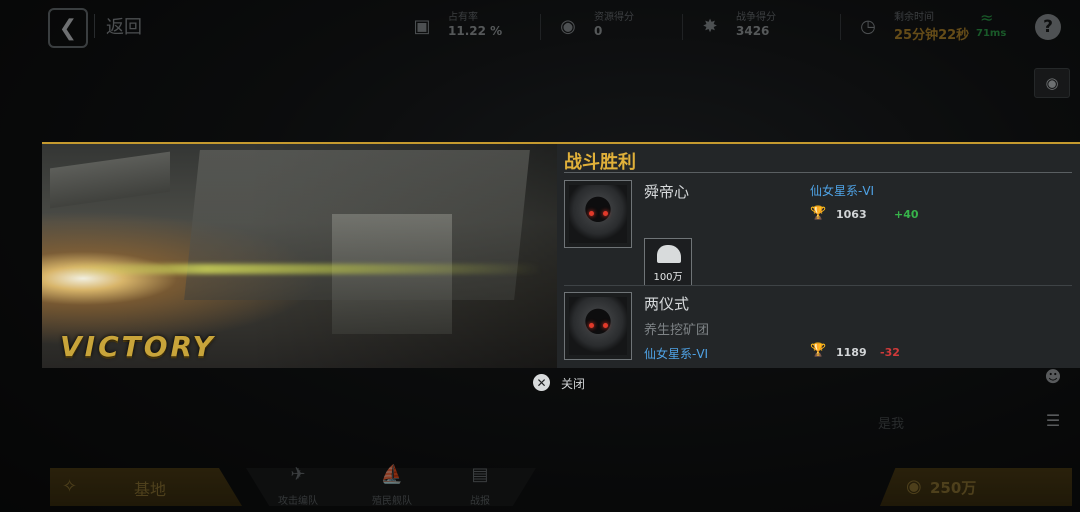  Describe the element at coordinates (851, 352) in the screenshot. I see `trophy-score: 1189` at that location.